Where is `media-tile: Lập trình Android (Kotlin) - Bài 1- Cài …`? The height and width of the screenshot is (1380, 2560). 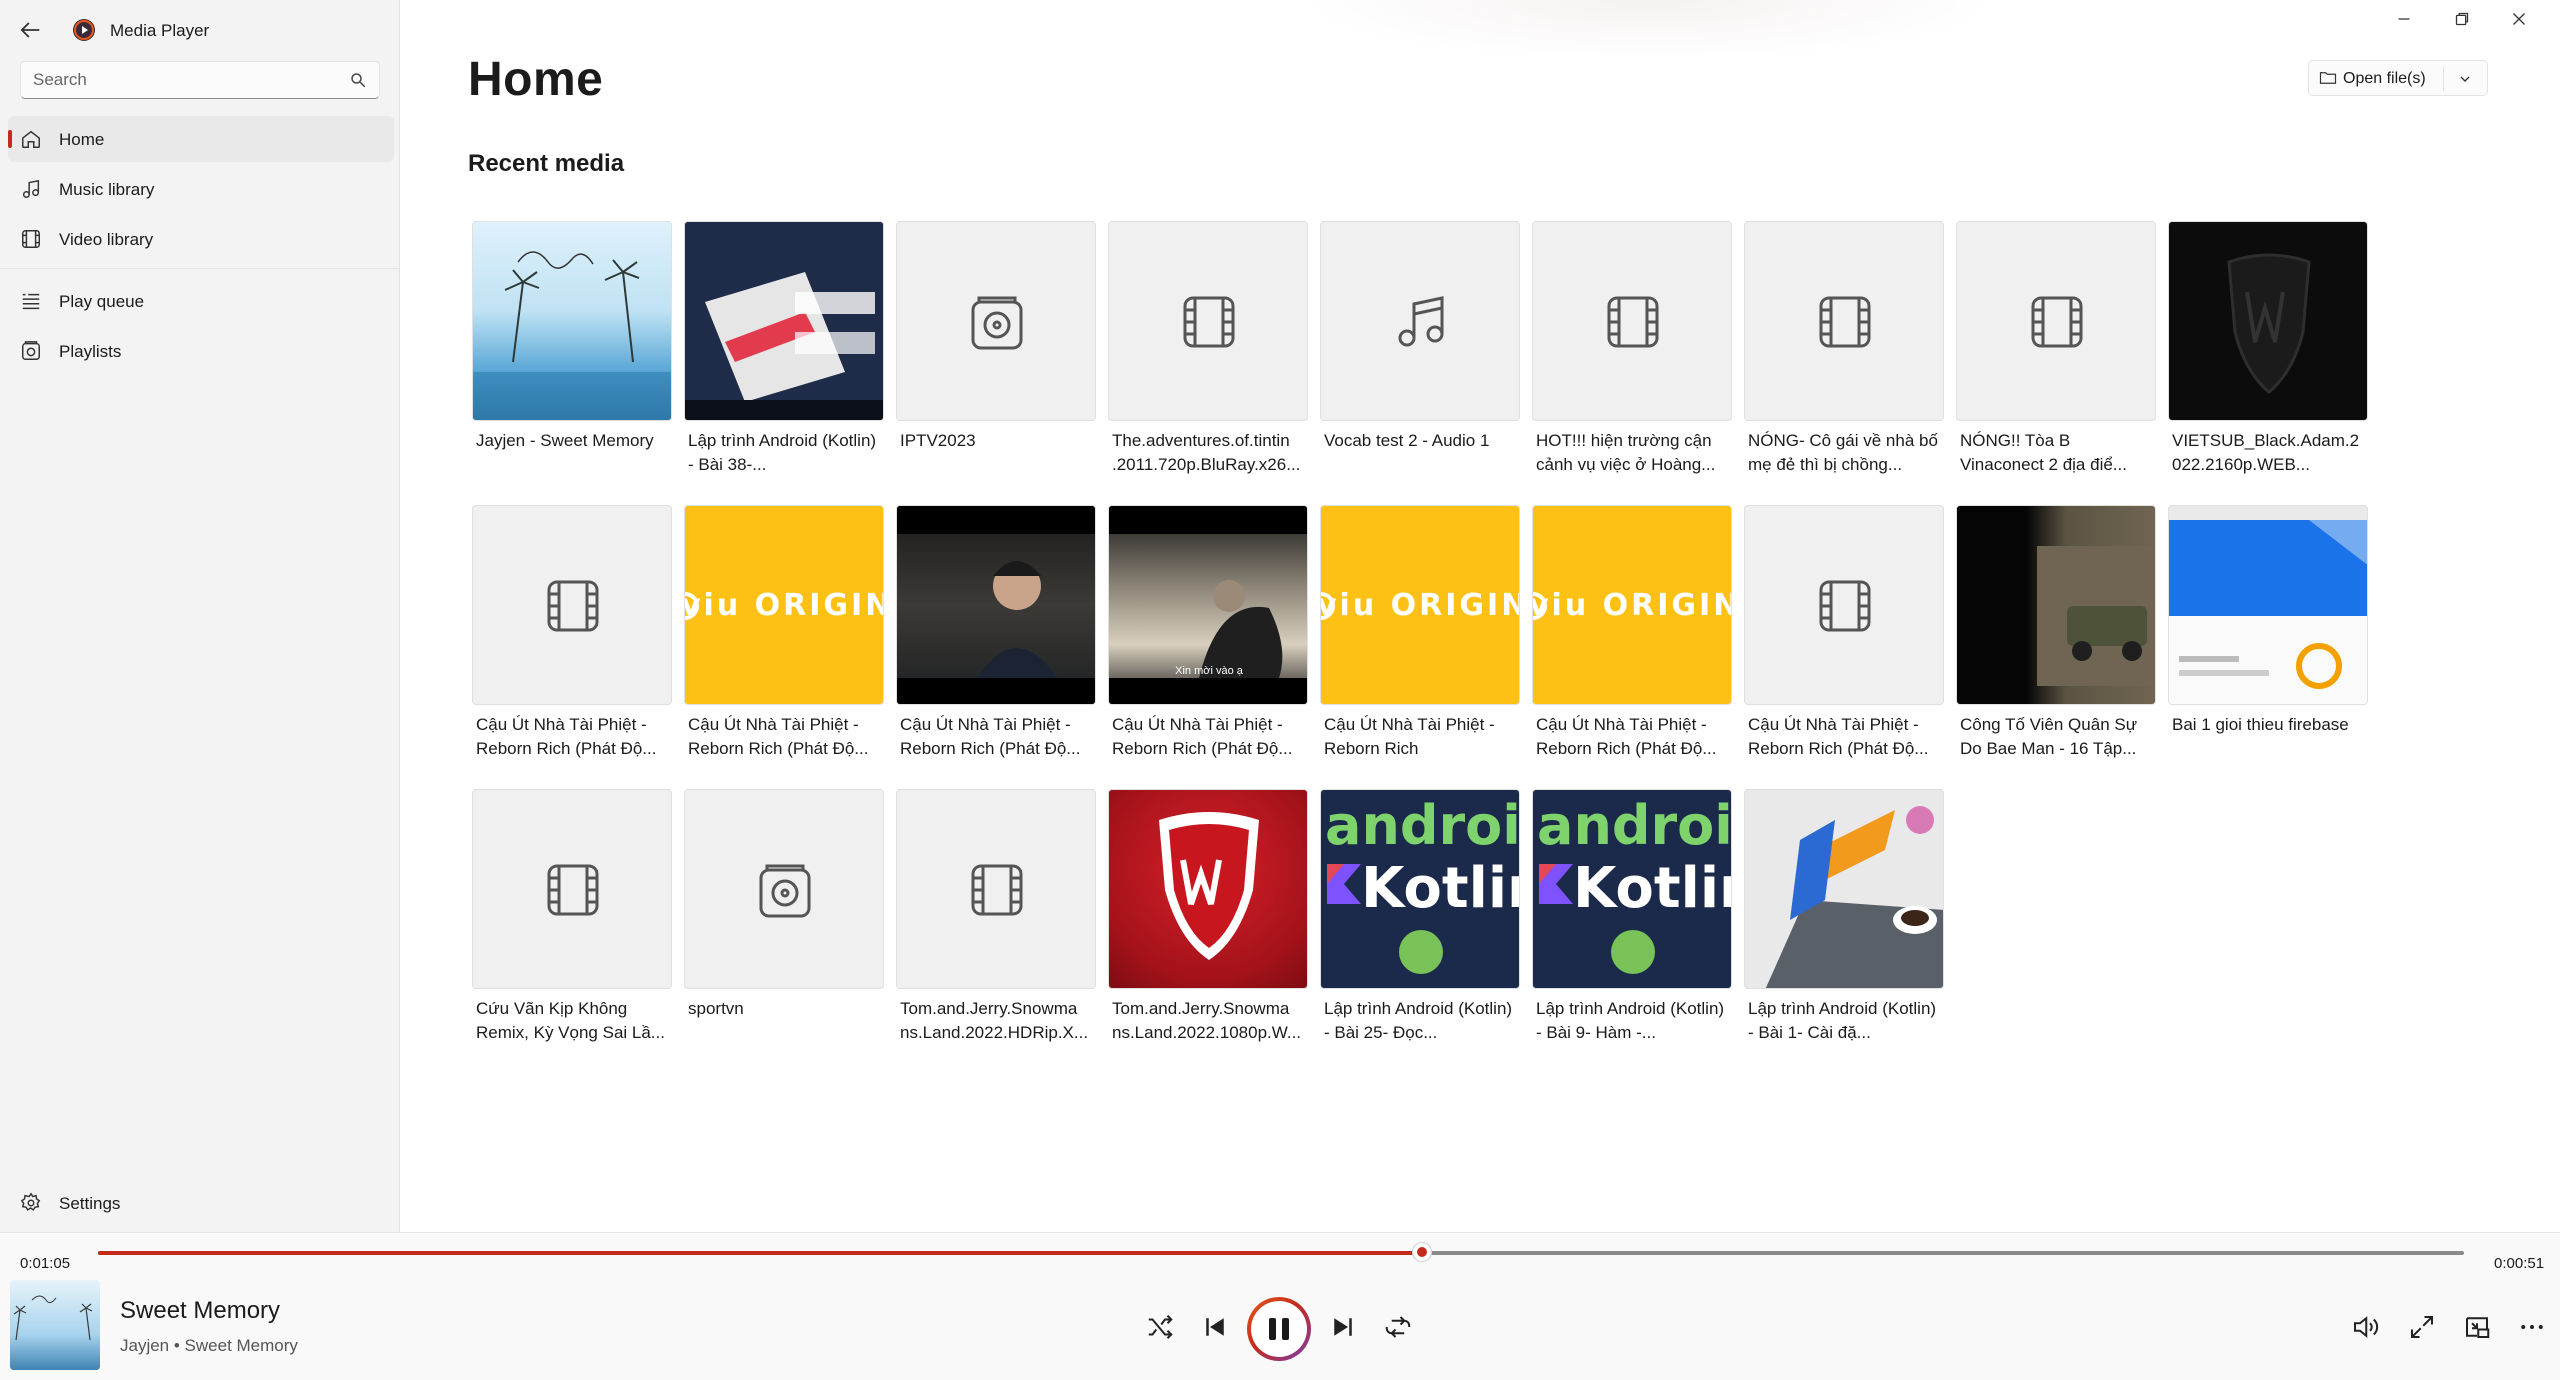
media-tile: Lập trình Android (Kotlin) - Bài 1- Cài … is located at coordinates (1844, 924).